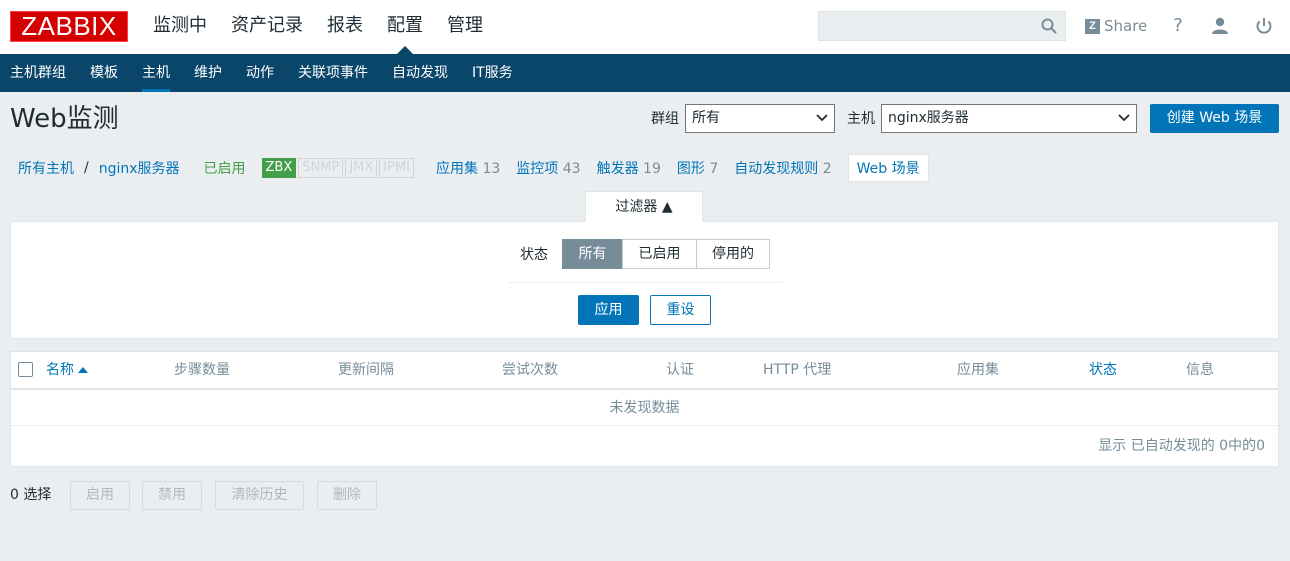 Image resolution: width=1290 pixels, height=561 pixels. Describe the element at coordinates (680, 370) in the screenshot. I see `column-authentication: 认证` at that location.